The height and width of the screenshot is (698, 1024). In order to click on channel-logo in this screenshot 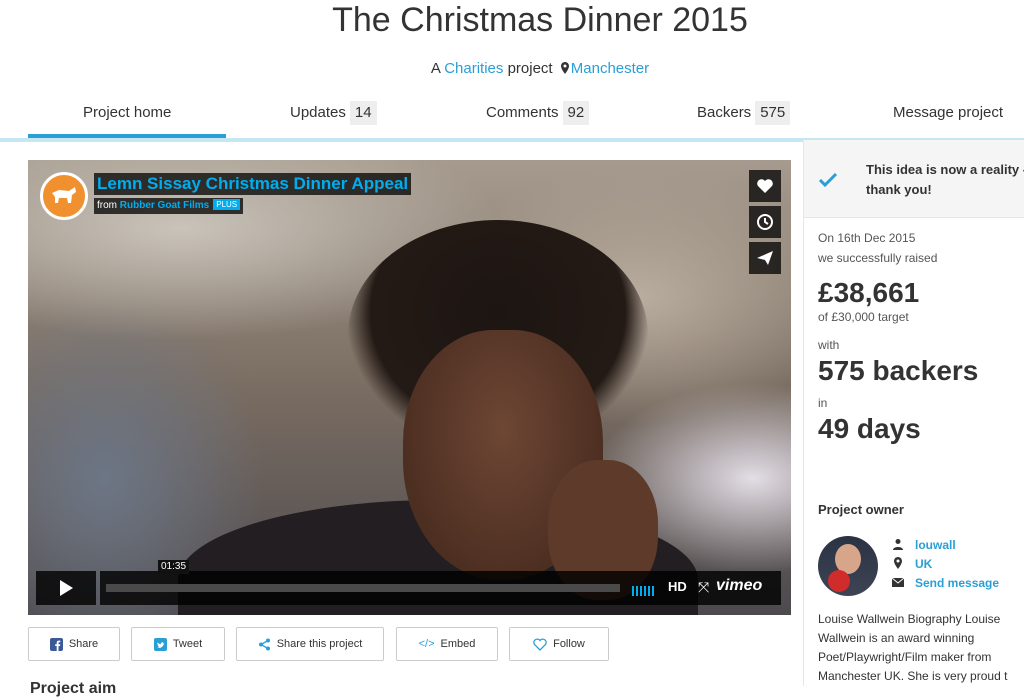, I will do `click(64, 196)`.